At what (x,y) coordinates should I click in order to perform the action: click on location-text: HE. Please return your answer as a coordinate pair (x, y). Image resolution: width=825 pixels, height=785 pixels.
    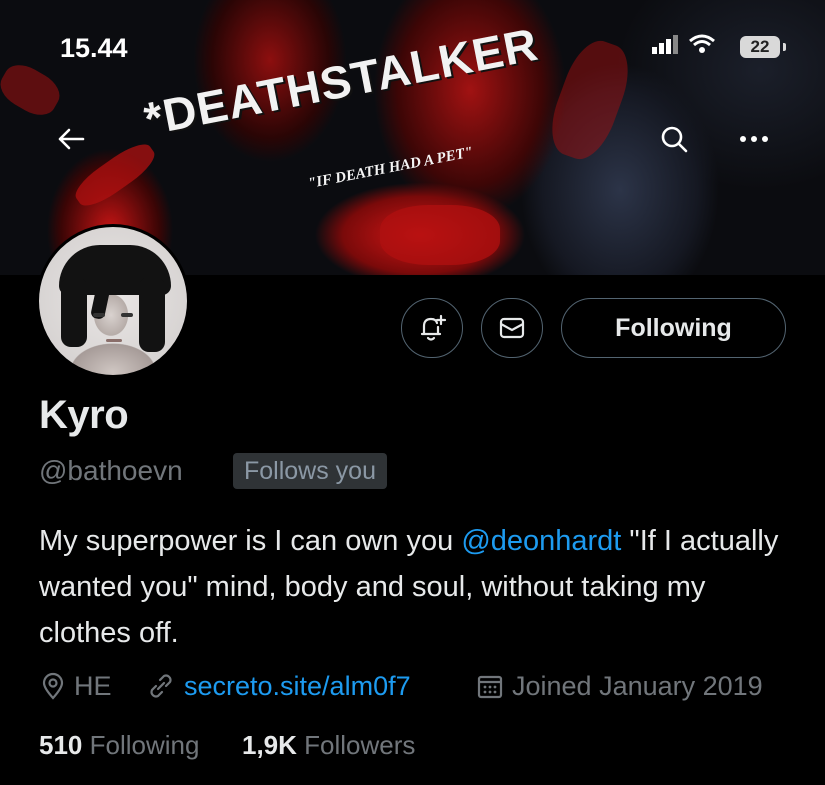
    Looking at the image, I should click on (93, 685).